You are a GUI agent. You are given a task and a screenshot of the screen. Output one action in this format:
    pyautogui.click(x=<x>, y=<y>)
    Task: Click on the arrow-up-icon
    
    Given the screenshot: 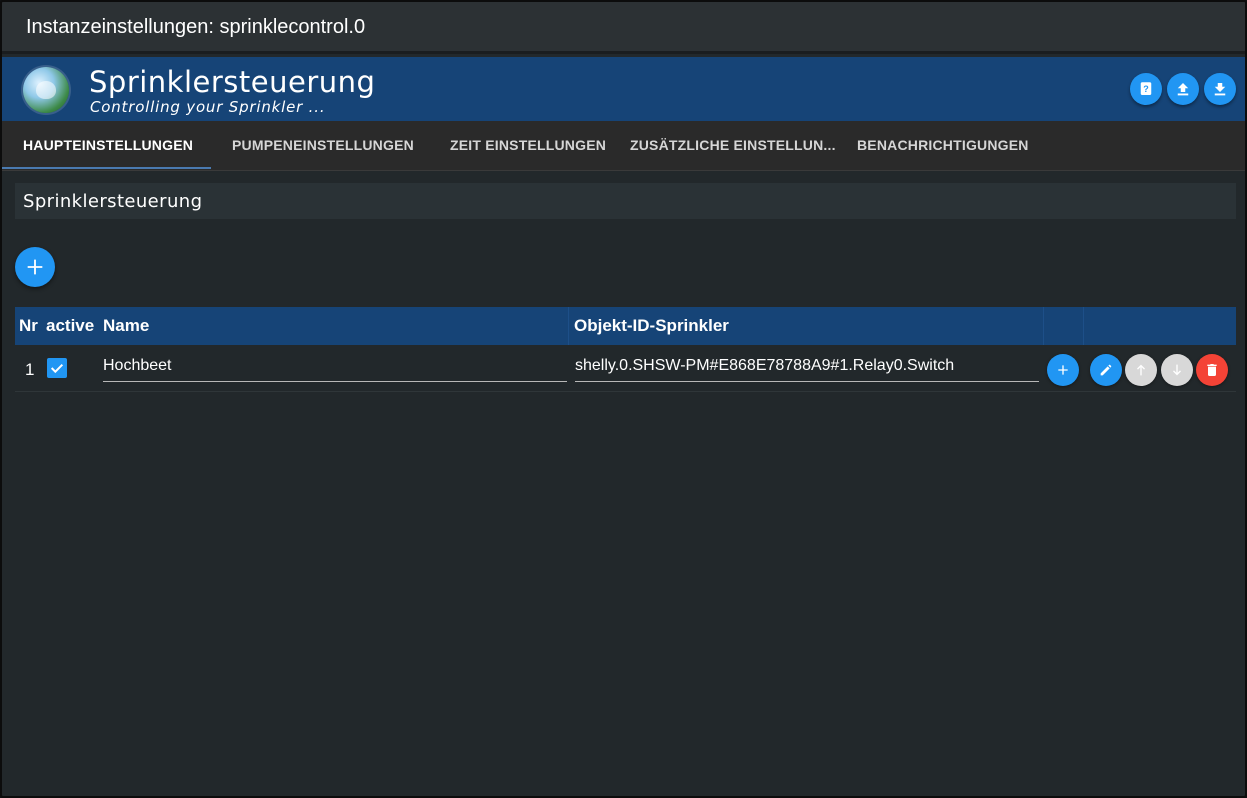 What is the action you would take?
    pyautogui.click(x=1141, y=370)
    